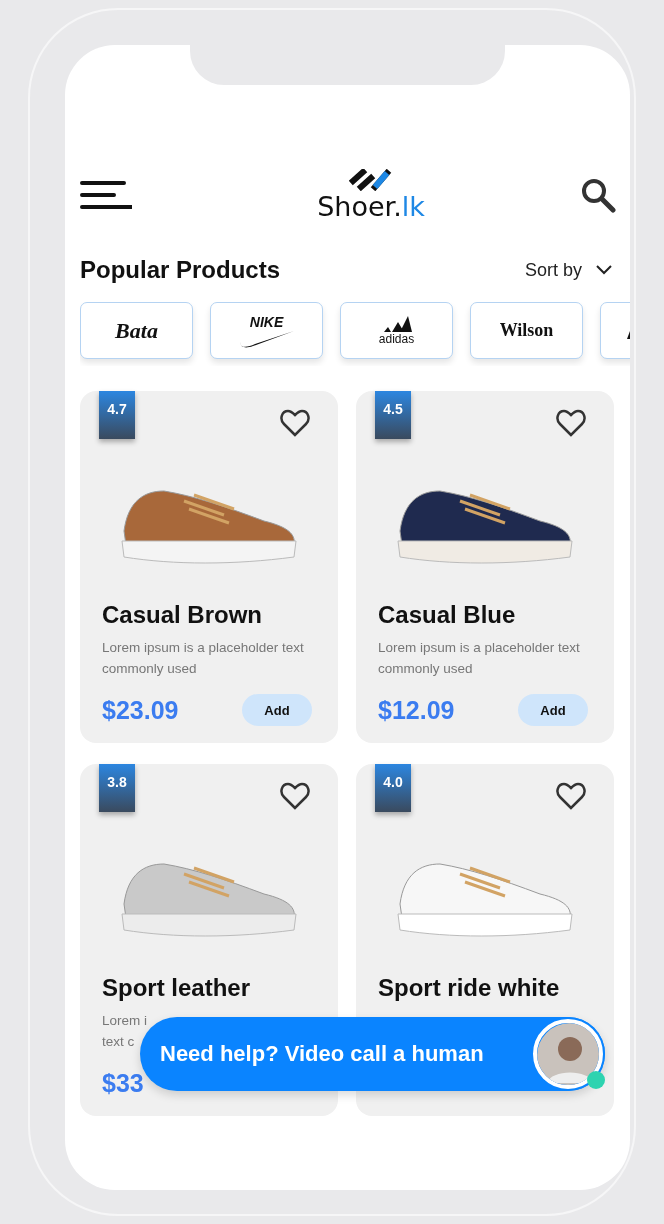 This screenshot has height=1224, width=664. Describe the element at coordinates (568, 1054) in the screenshot. I see `avatar-icon` at that location.